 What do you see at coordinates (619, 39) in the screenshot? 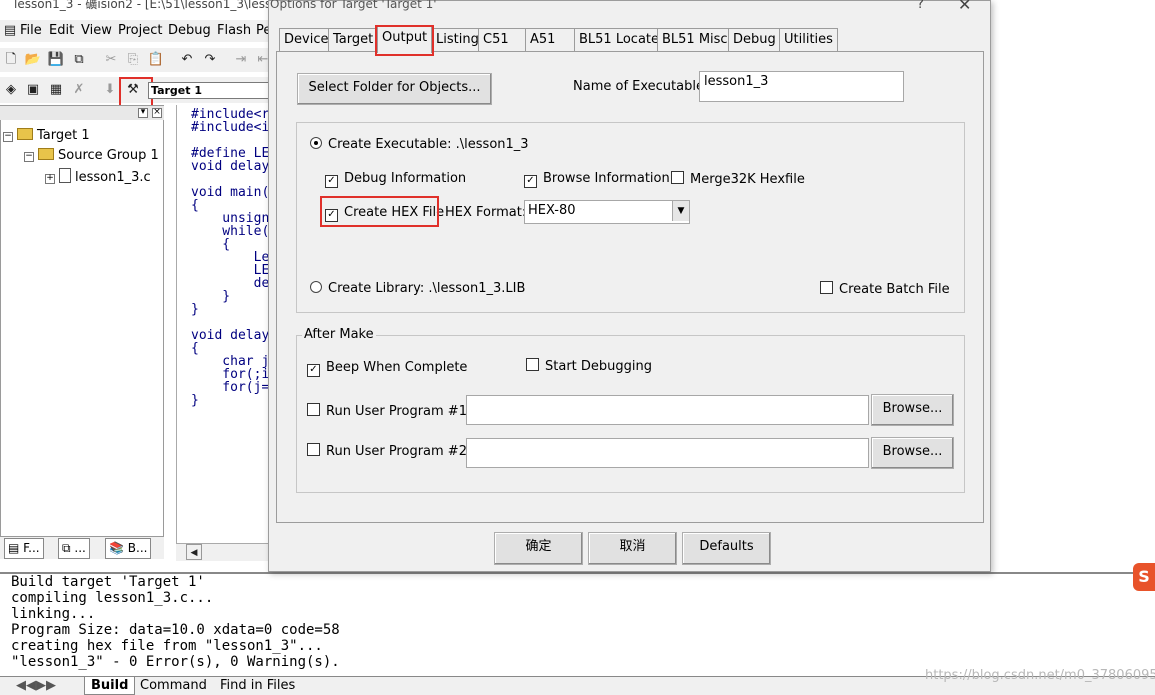
I see `tab-bl51-locate: BL51 Locate` at bounding box center [619, 39].